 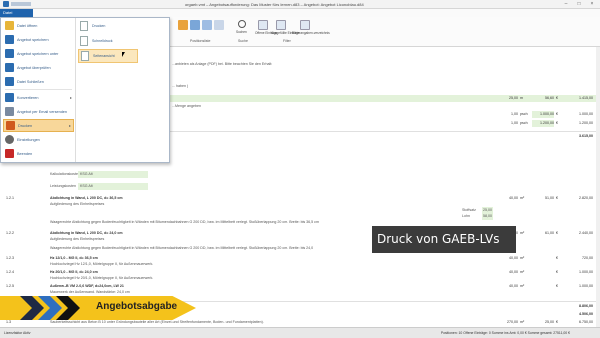 I want to click on open-entries-icon, so click(x=263, y=25).